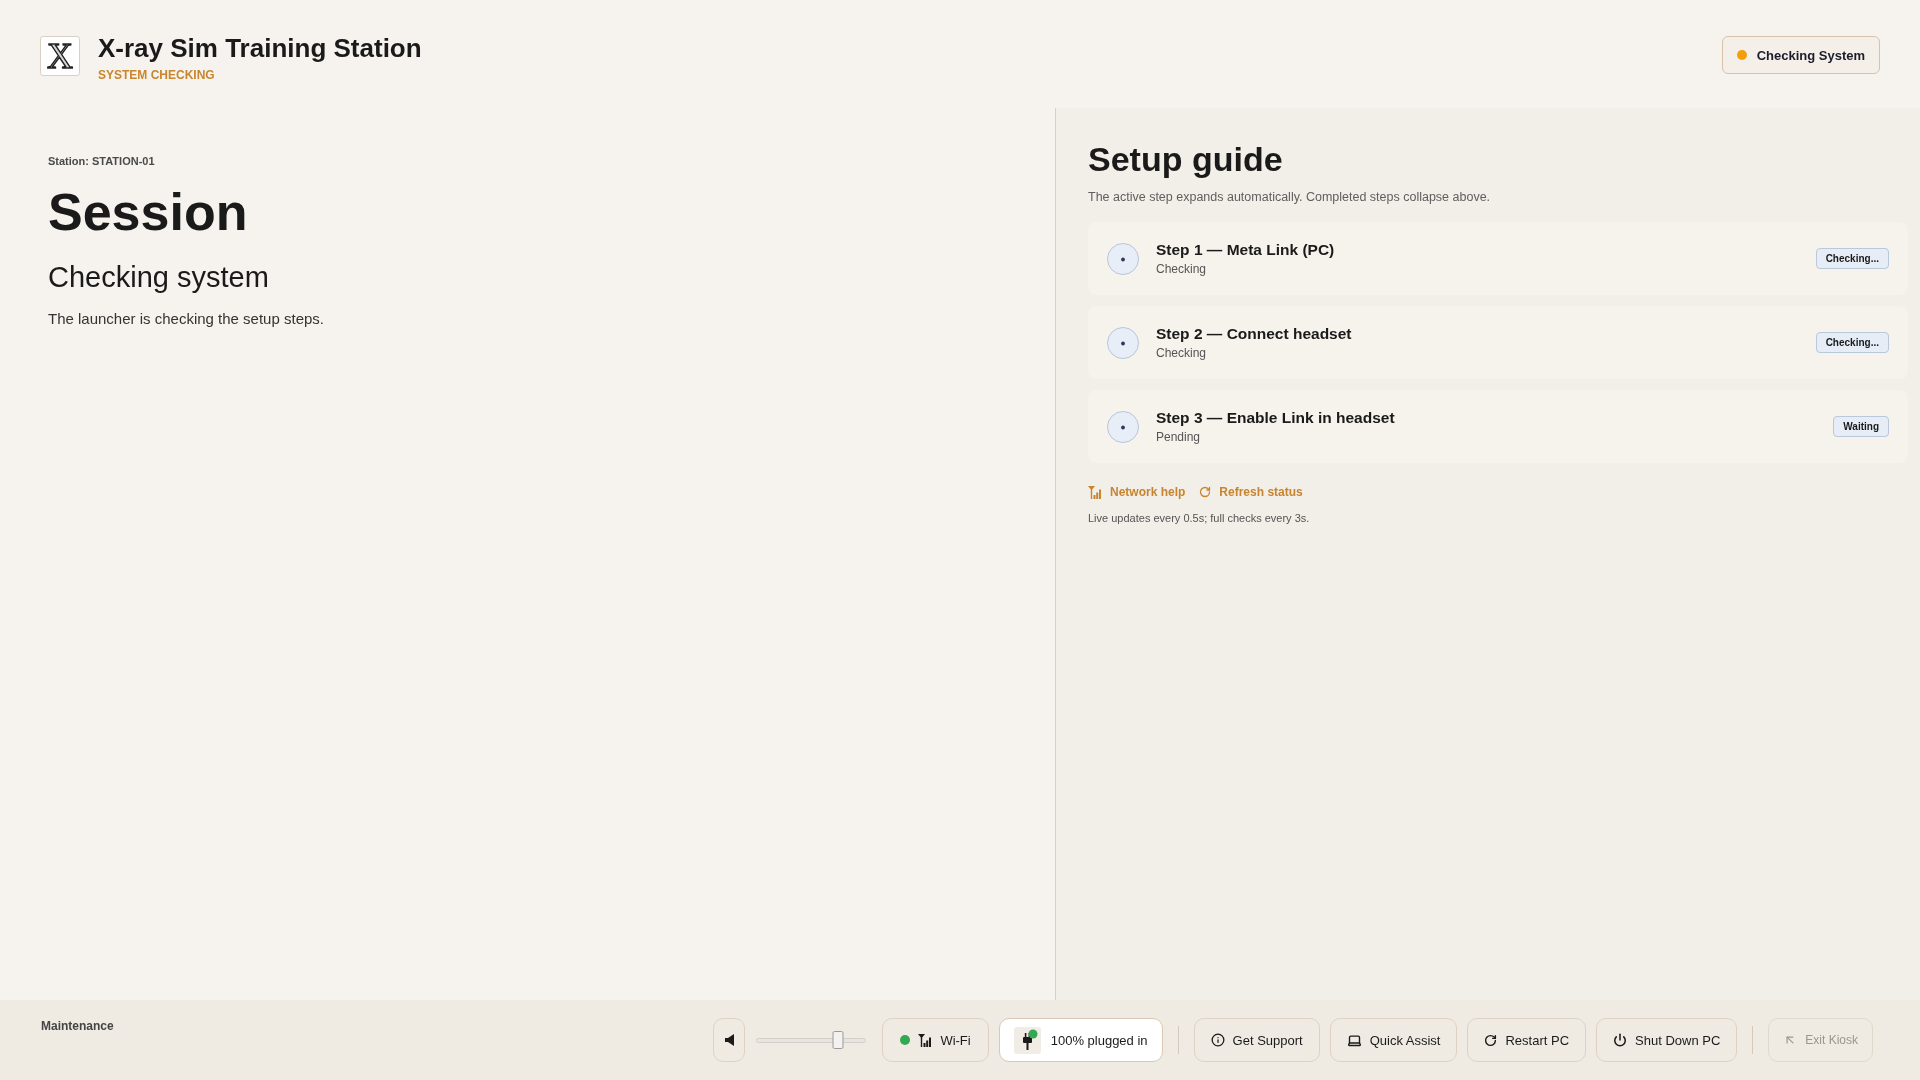 This screenshot has width=1920, height=1080. I want to click on refresh-icon, so click(1205, 492).